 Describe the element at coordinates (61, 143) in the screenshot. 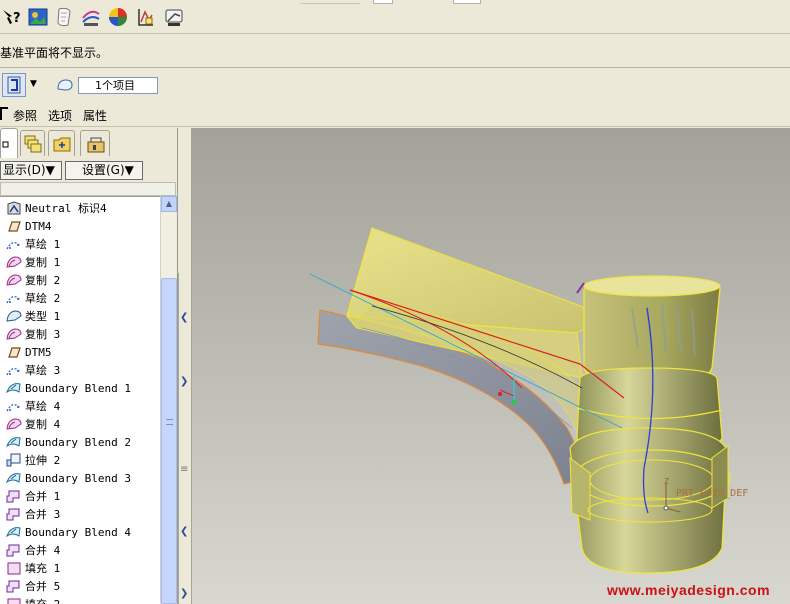

I see `navigator-tab-folder-browser` at that location.